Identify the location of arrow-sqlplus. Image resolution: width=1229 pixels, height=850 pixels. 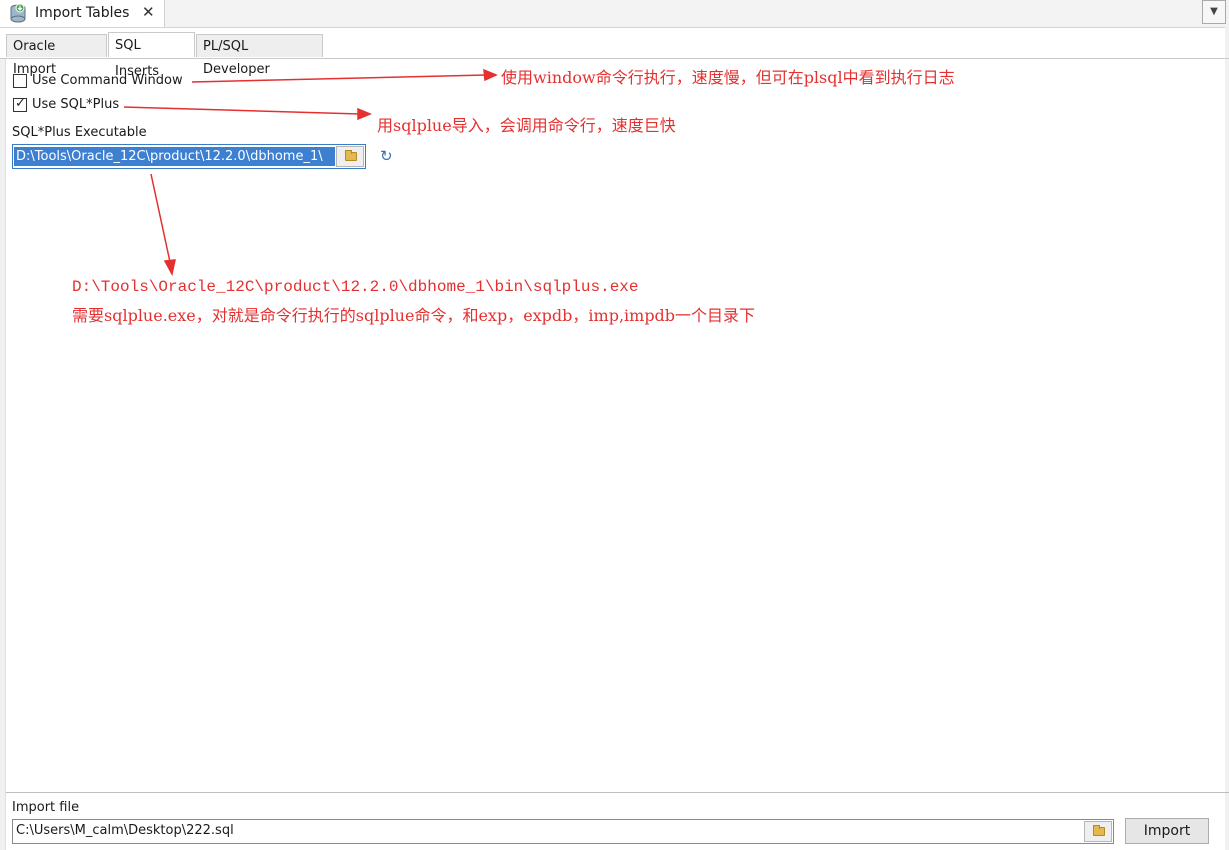
(242, 110).